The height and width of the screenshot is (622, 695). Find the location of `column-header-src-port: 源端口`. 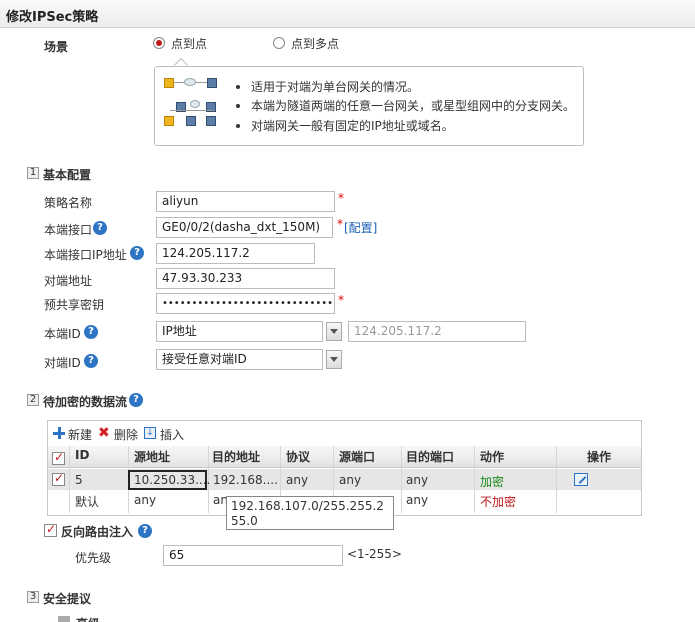

column-header-src-port: 源端口 is located at coordinates (357, 456).